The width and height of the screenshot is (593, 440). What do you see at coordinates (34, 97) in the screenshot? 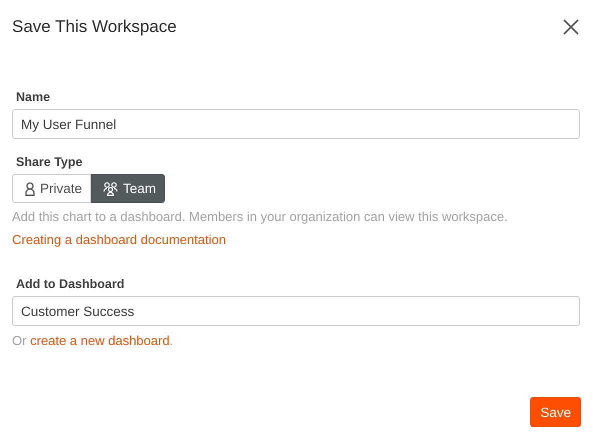
I see `field-label: Name` at bounding box center [34, 97].